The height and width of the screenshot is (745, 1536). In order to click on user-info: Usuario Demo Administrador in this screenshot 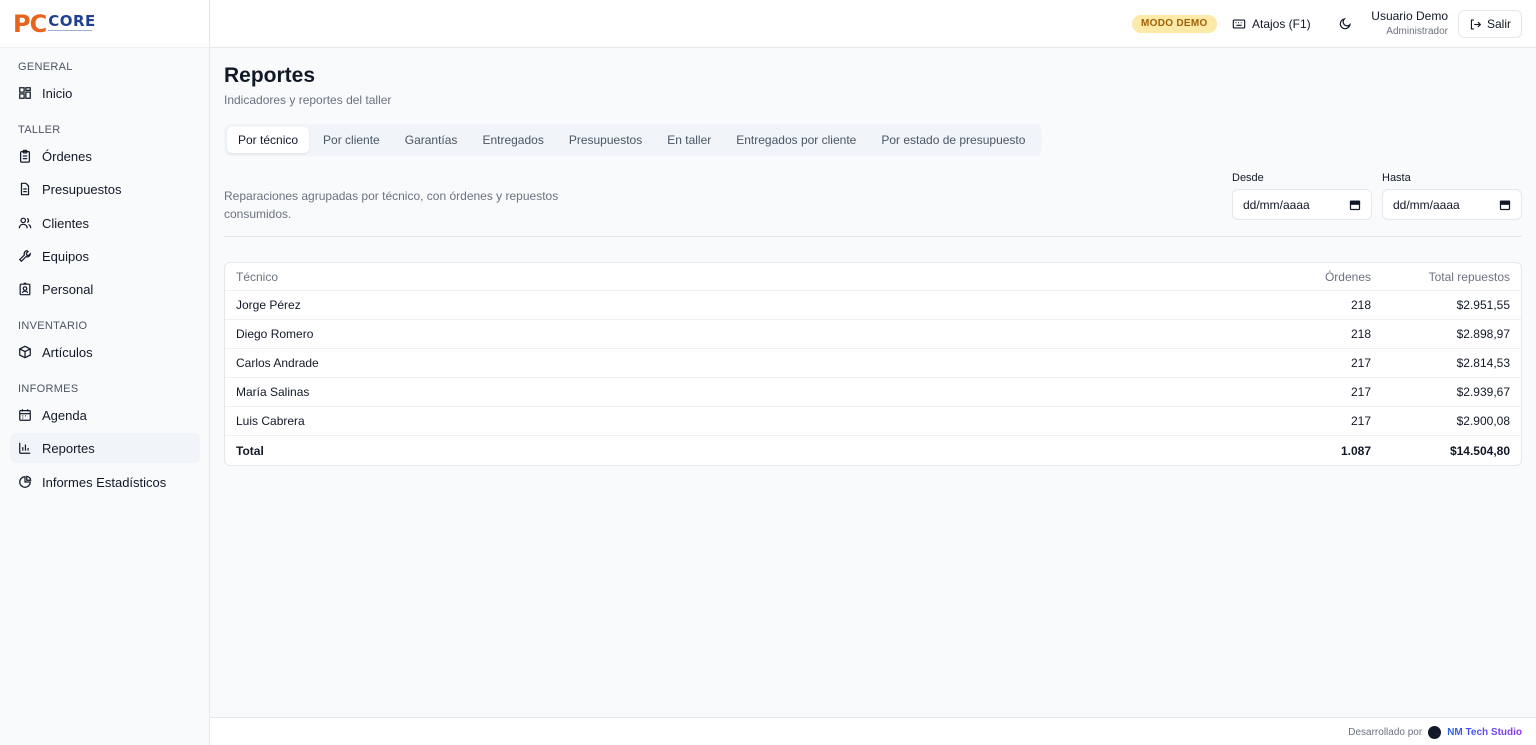, I will do `click(1409, 24)`.